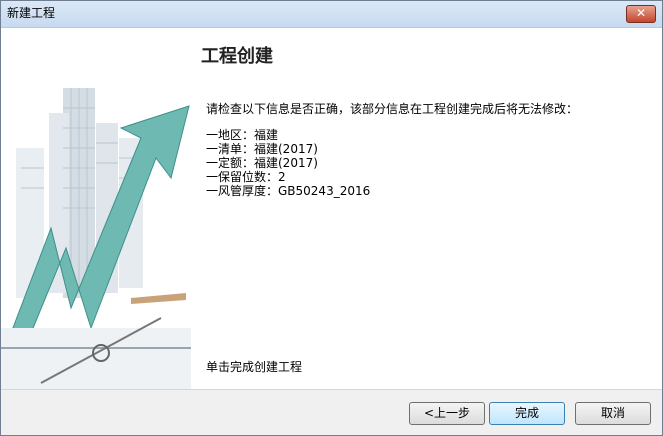 The width and height of the screenshot is (663, 436). I want to click on instruction-text: 请检查以下信息是否正确，该部分信息在工程创建完成后将无法修改：, so click(392, 109).